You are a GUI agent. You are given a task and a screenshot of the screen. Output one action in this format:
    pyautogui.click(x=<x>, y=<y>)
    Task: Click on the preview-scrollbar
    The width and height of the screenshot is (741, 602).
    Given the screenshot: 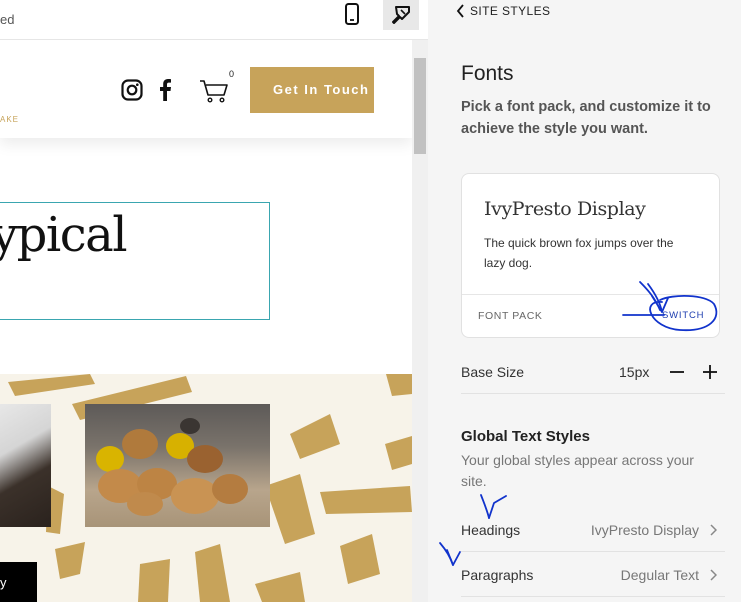 What is the action you would take?
    pyautogui.click(x=420, y=321)
    